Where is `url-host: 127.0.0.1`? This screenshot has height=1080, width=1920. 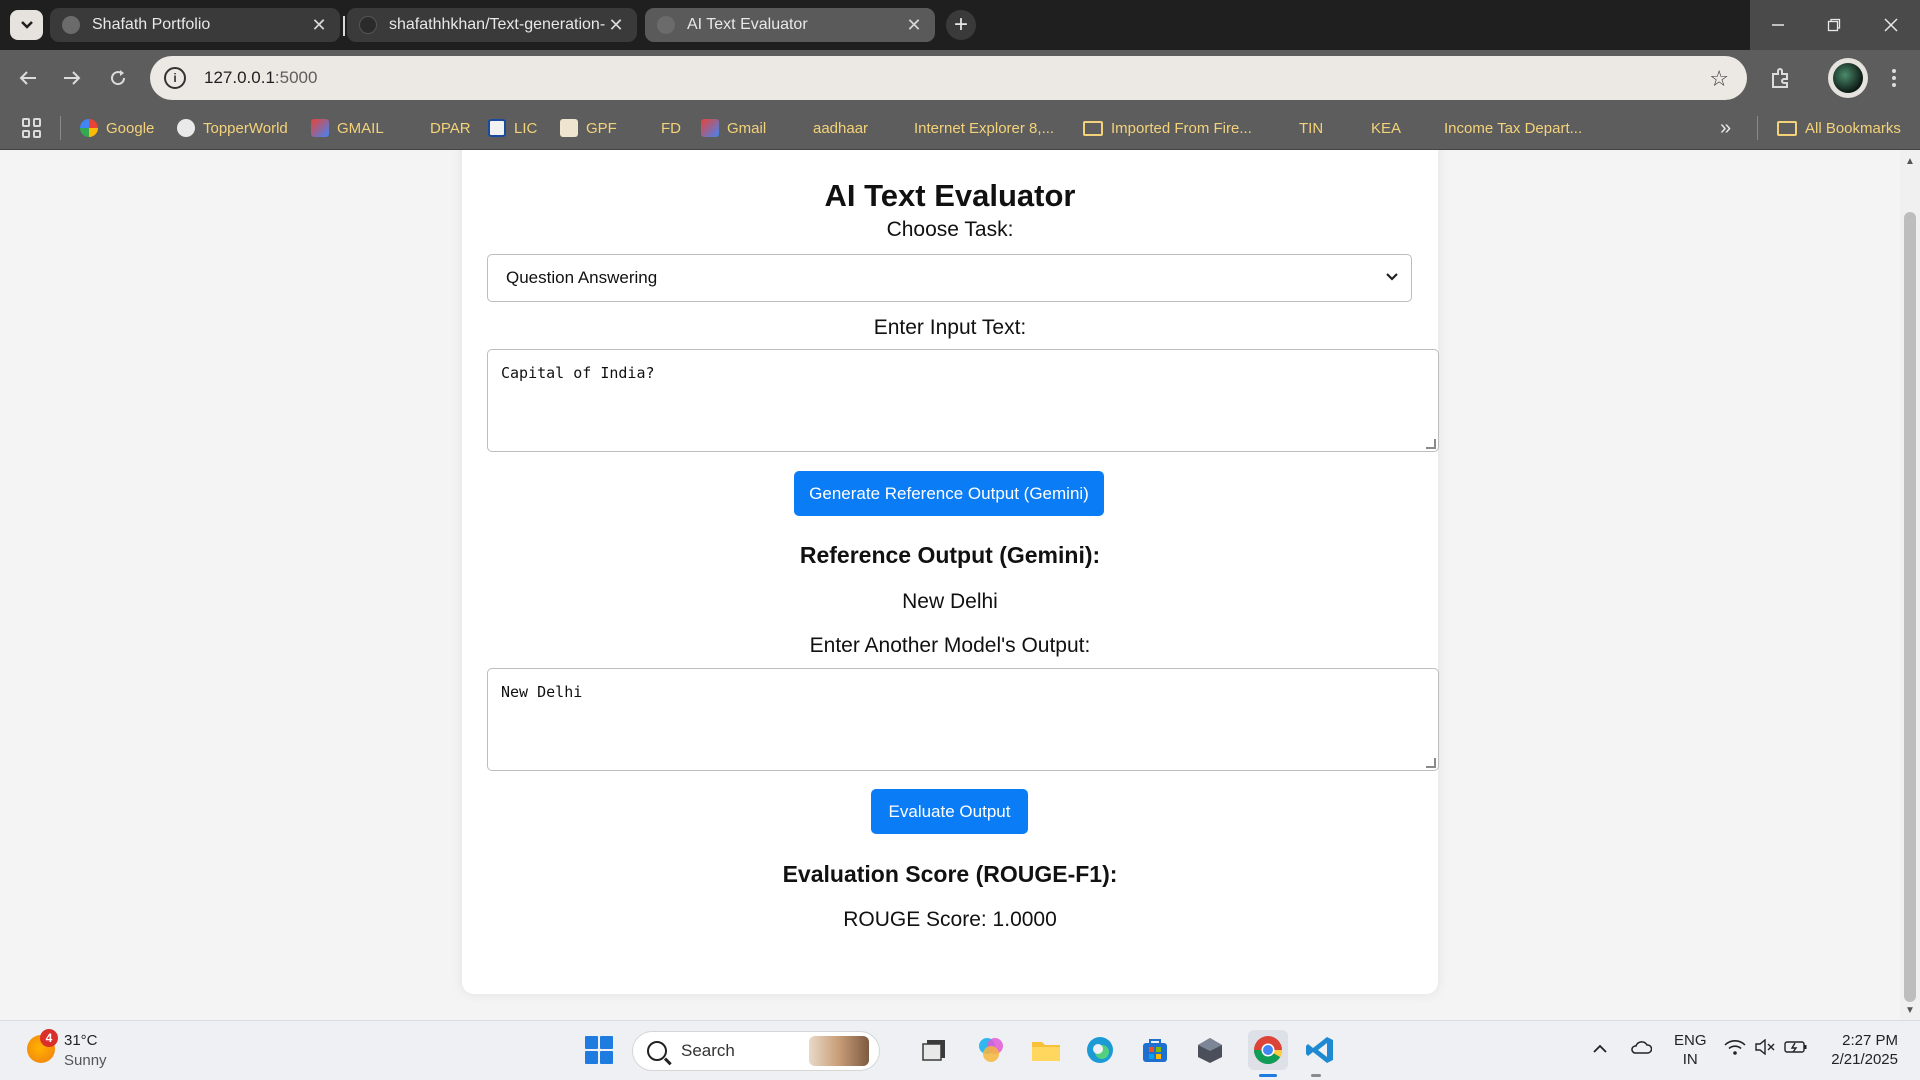
url-host: 127.0.0.1 is located at coordinates (239, 77).